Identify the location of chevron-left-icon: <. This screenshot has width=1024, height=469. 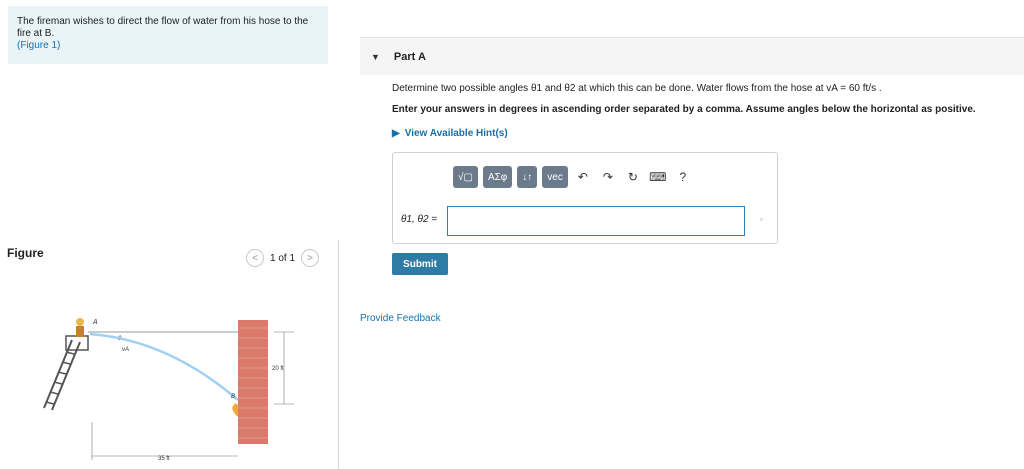
(255, 258).